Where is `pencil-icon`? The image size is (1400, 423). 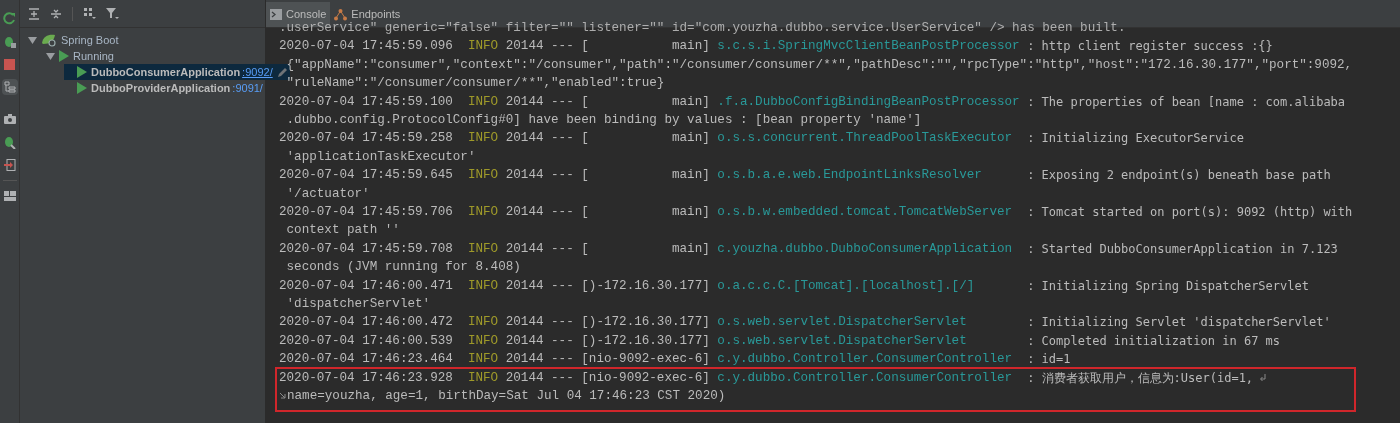
pencil-icon is located at coordinates (282, 72).